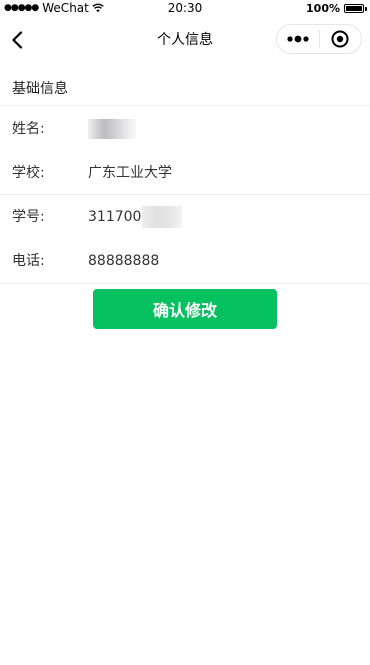  What do you see at coordinates (130, 173) in the screenshot?
I see `school-value: 广东工业大学` at bounding box center [130, 173].